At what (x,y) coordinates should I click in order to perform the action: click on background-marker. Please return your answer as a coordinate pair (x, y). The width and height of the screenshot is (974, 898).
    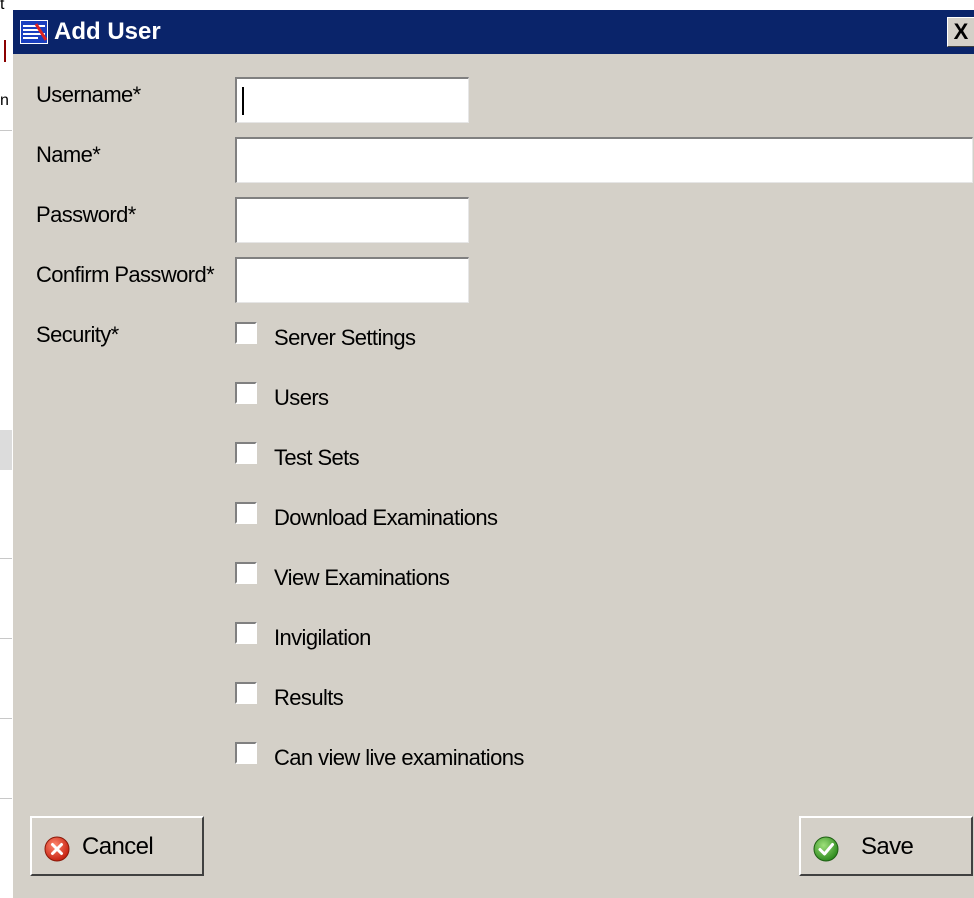
    Looking at the image, I should click on (5, 51).